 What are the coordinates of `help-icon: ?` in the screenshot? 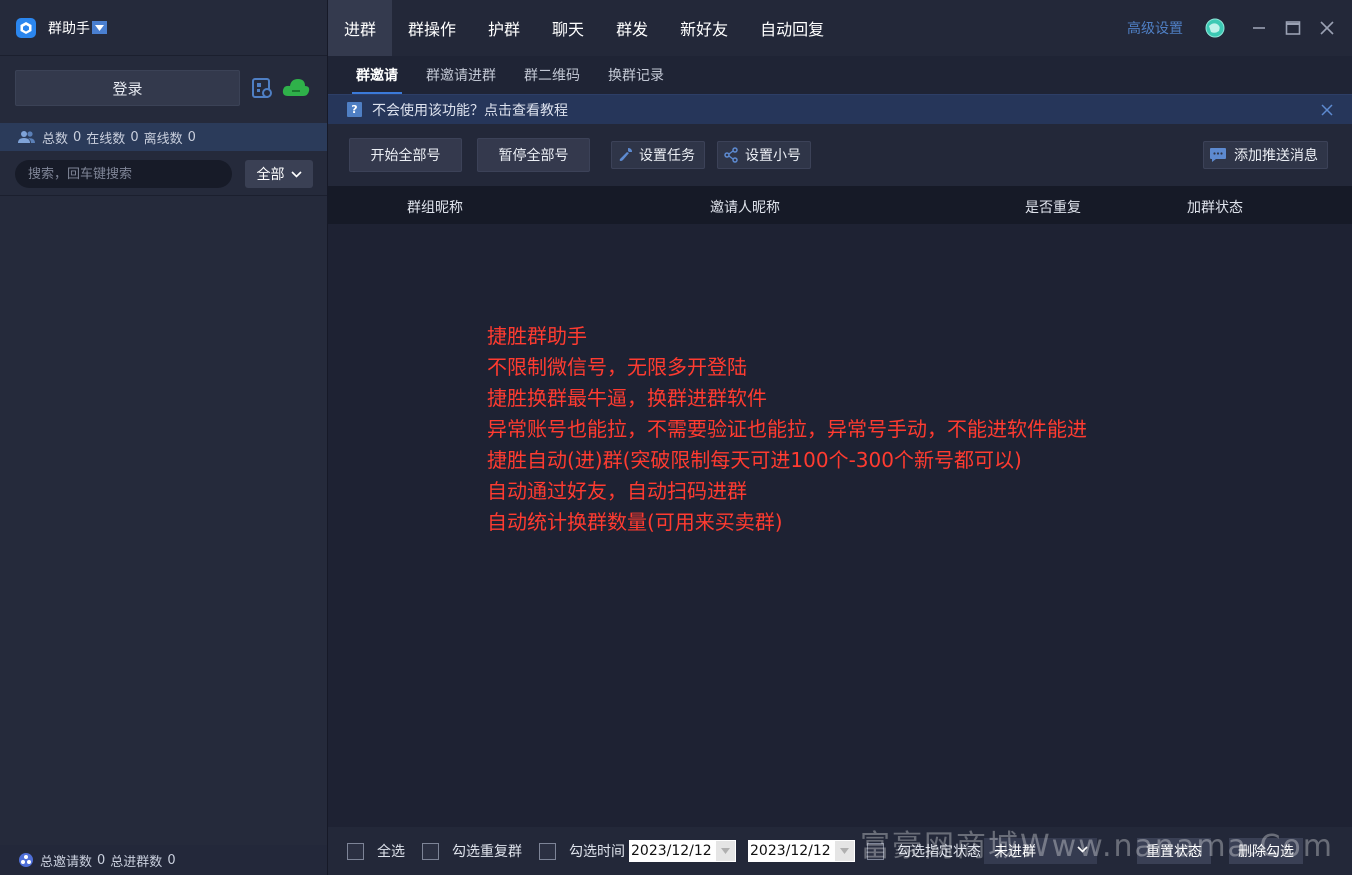 It's located at (354, 109).